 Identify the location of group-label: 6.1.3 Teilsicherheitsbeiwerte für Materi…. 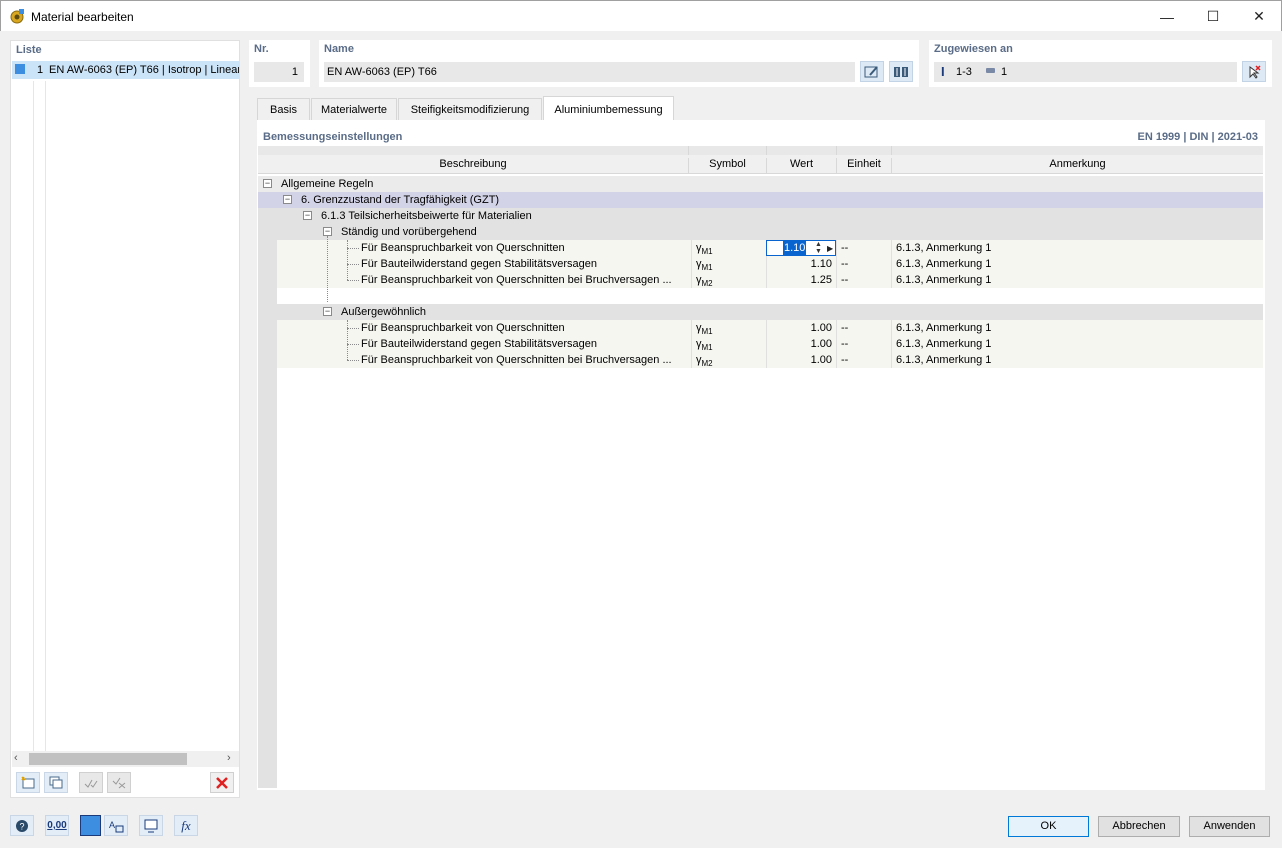
(426, 216).